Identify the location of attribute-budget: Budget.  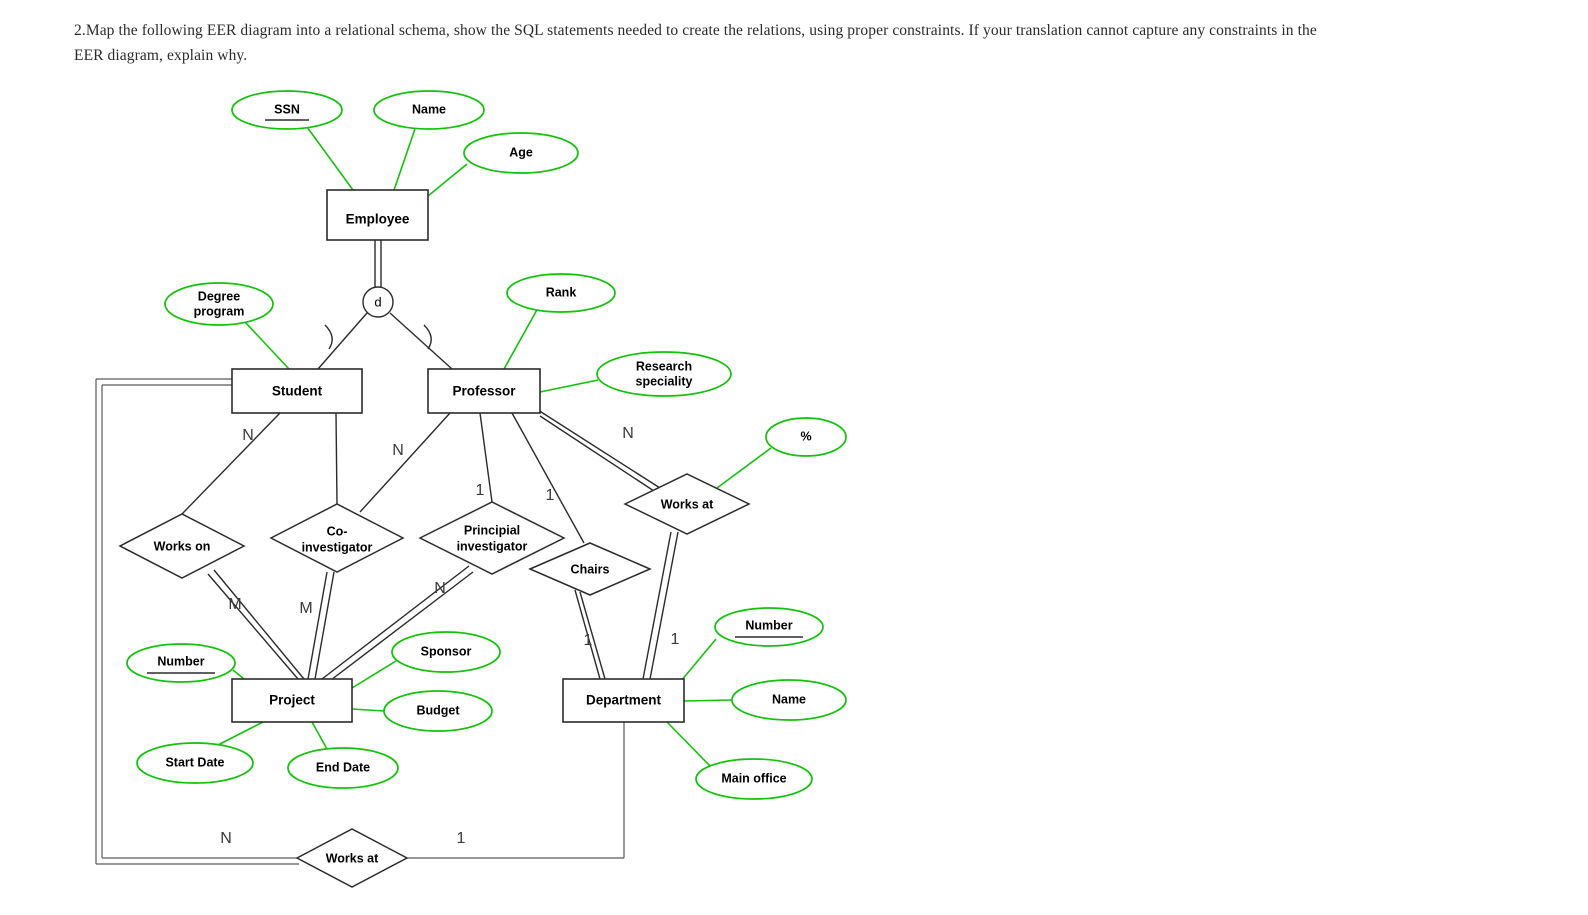
(438, 711).